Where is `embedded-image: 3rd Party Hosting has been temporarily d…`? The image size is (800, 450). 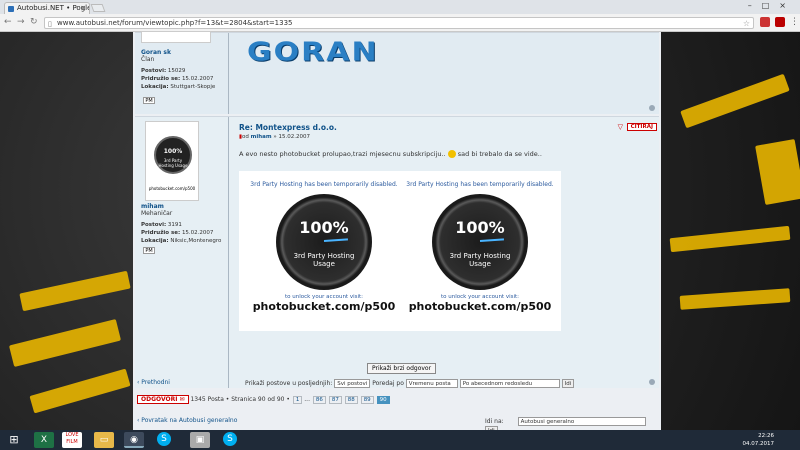
embedded-image: 3rd Party Hosting has been temporarily d… is located at coordinates (400, 251).